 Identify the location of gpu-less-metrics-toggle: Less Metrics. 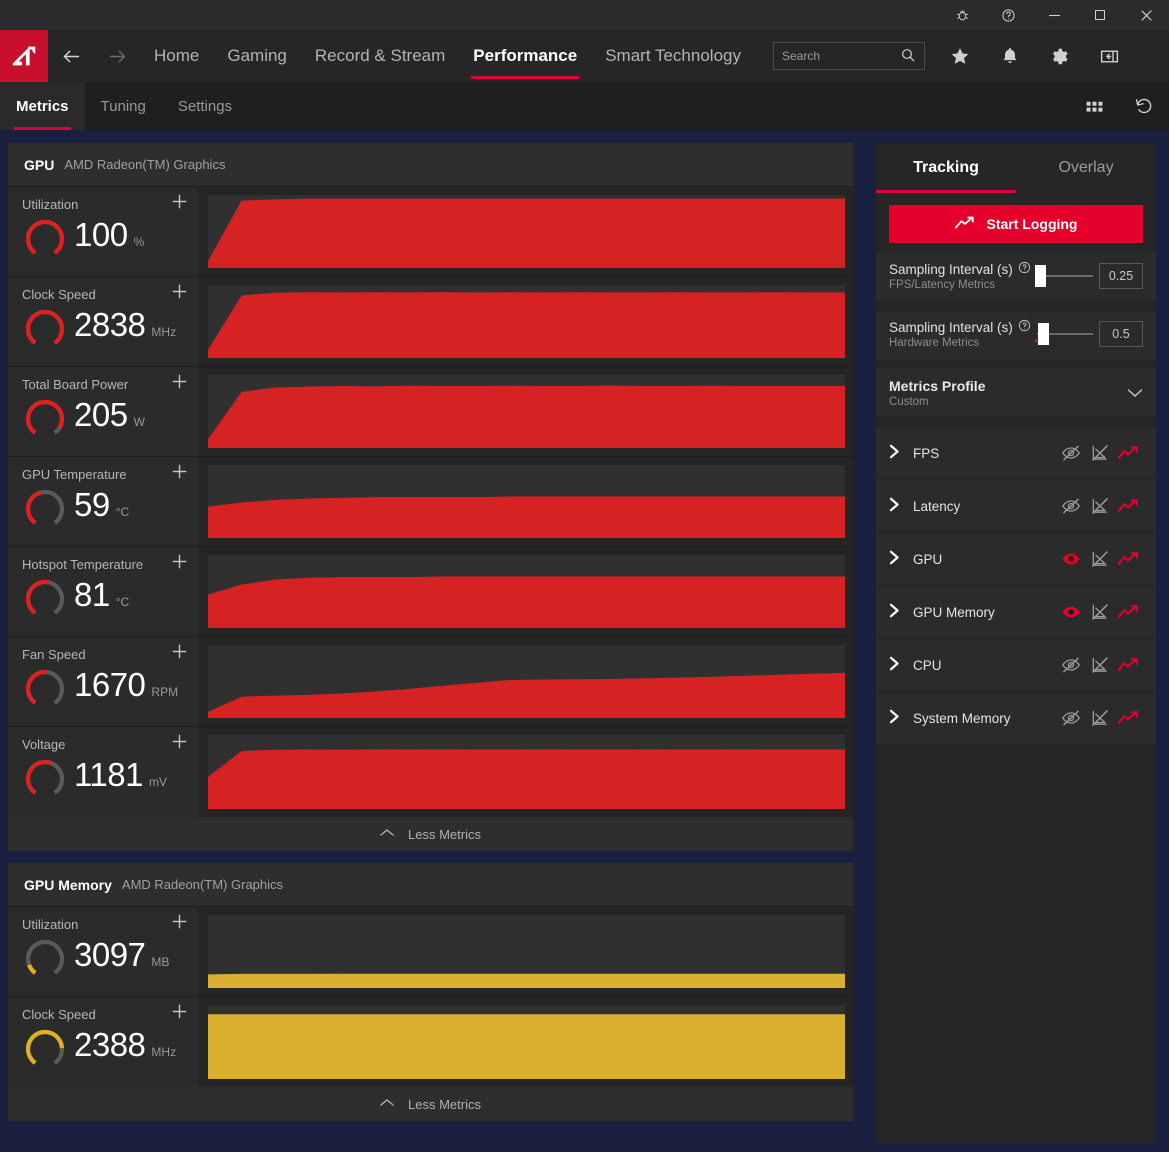
(430, 834).